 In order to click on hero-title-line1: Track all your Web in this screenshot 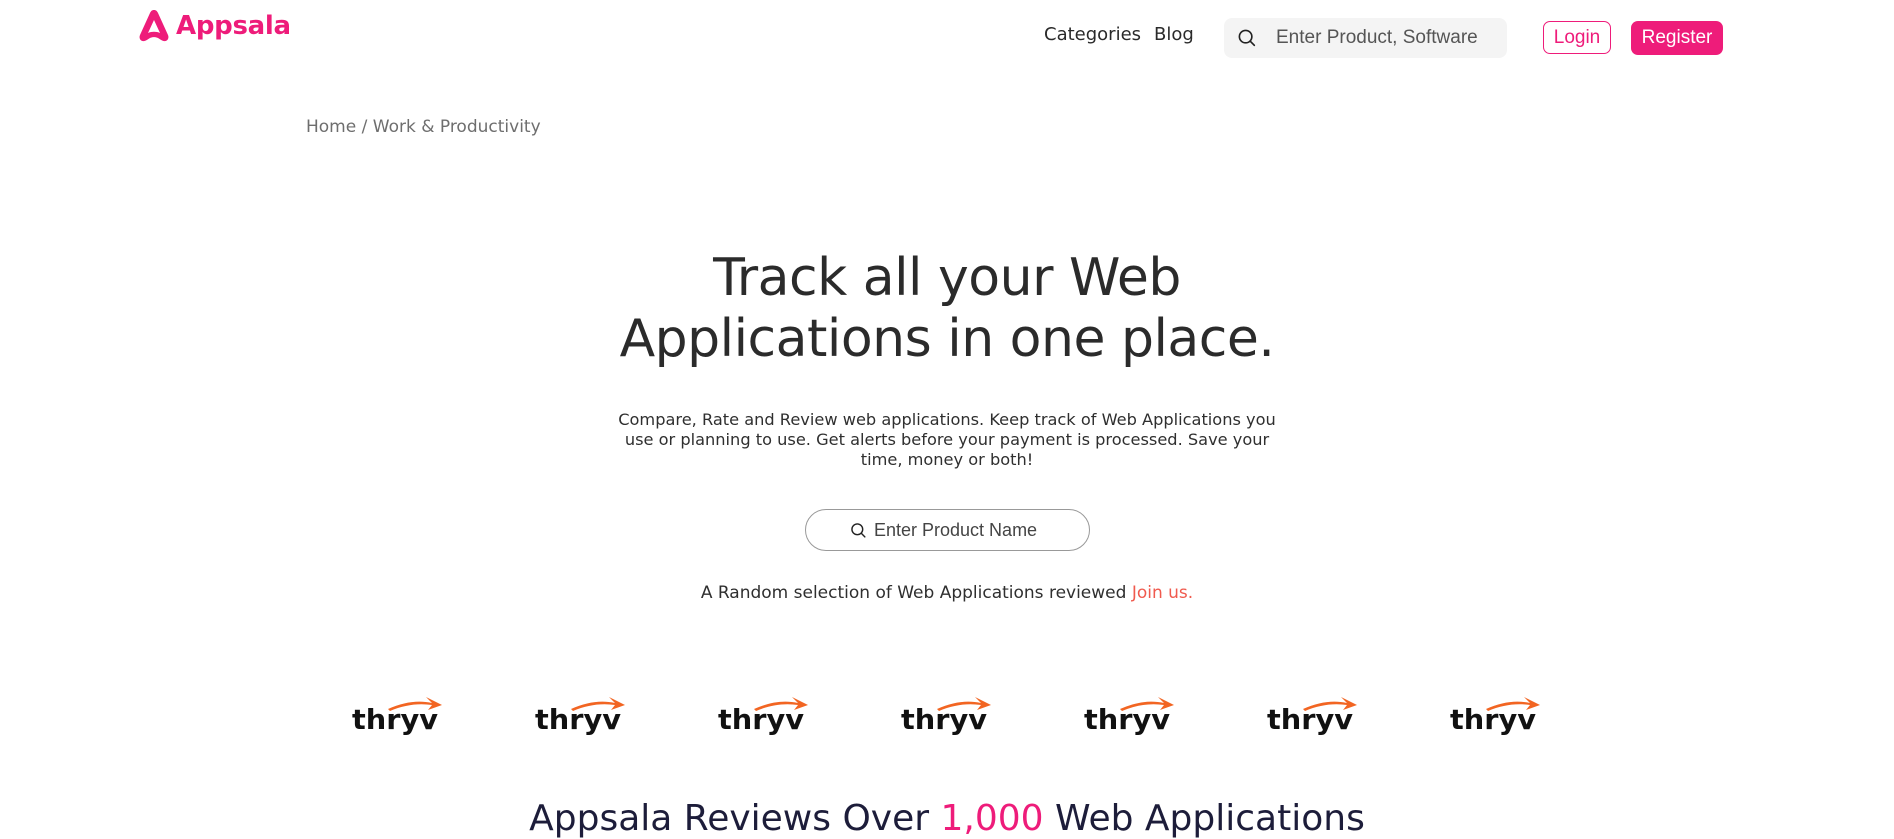, I will do `click(947, 278)`.